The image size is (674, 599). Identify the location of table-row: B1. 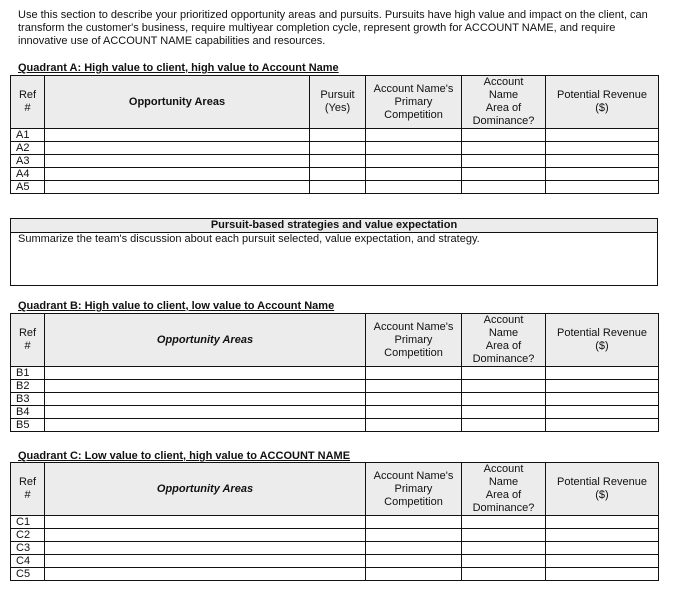
(334, 373).